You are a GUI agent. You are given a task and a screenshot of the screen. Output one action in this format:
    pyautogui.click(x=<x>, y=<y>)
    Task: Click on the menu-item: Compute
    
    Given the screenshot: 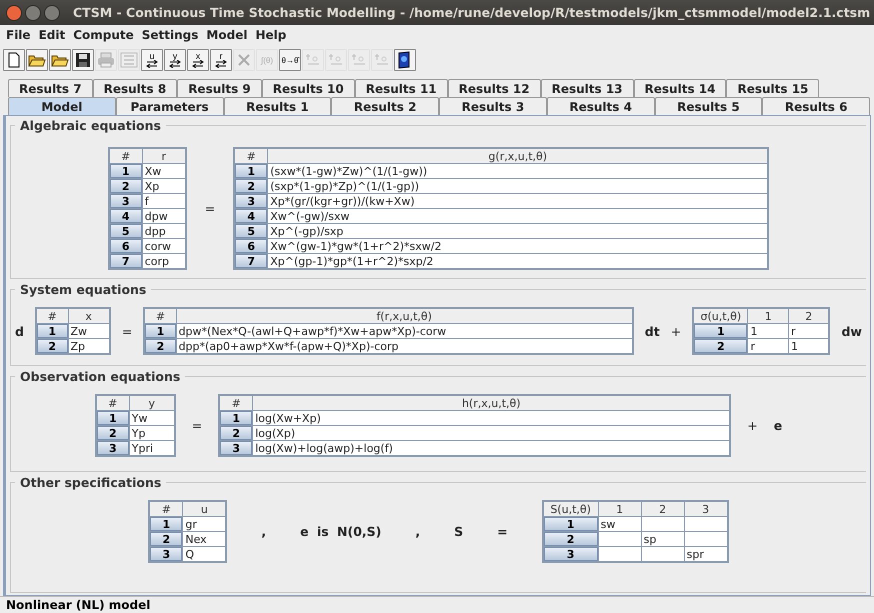 What is the action you would take?
    pyautogui.click(x=103, y=35)
    